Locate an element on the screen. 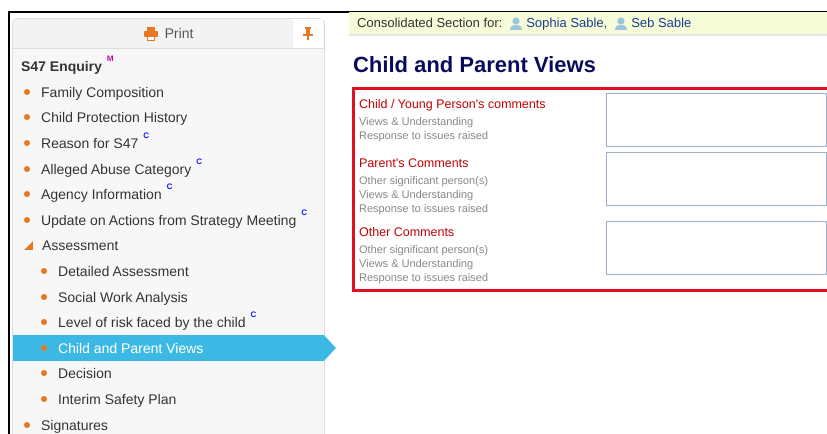 Image resolution: width=827 pixels, height=434 pixels. nav-item: Family Composition is located at coordinates (168, 92).